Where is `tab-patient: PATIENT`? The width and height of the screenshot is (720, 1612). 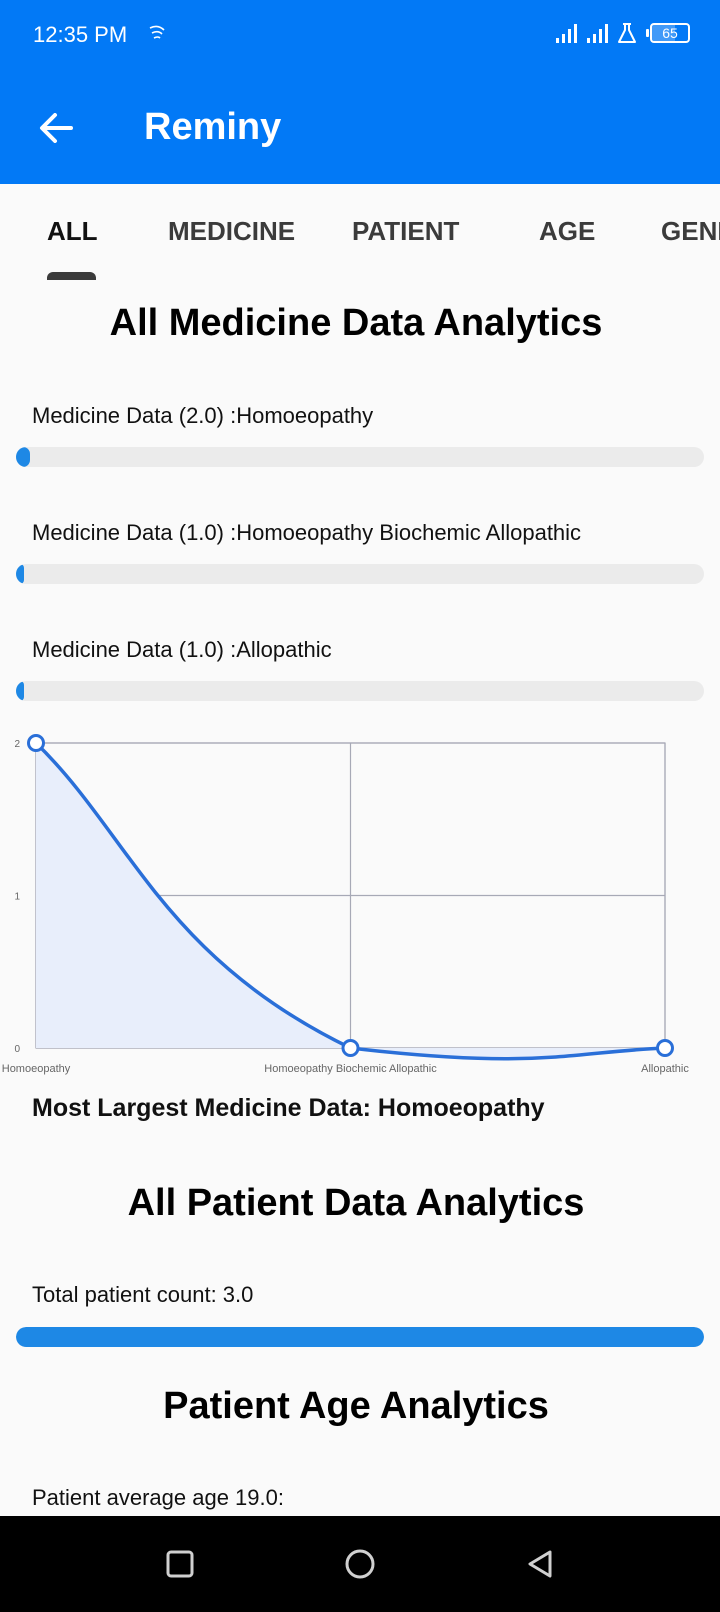
tab-patient: PATIENT is located at coordinates (405, 231).